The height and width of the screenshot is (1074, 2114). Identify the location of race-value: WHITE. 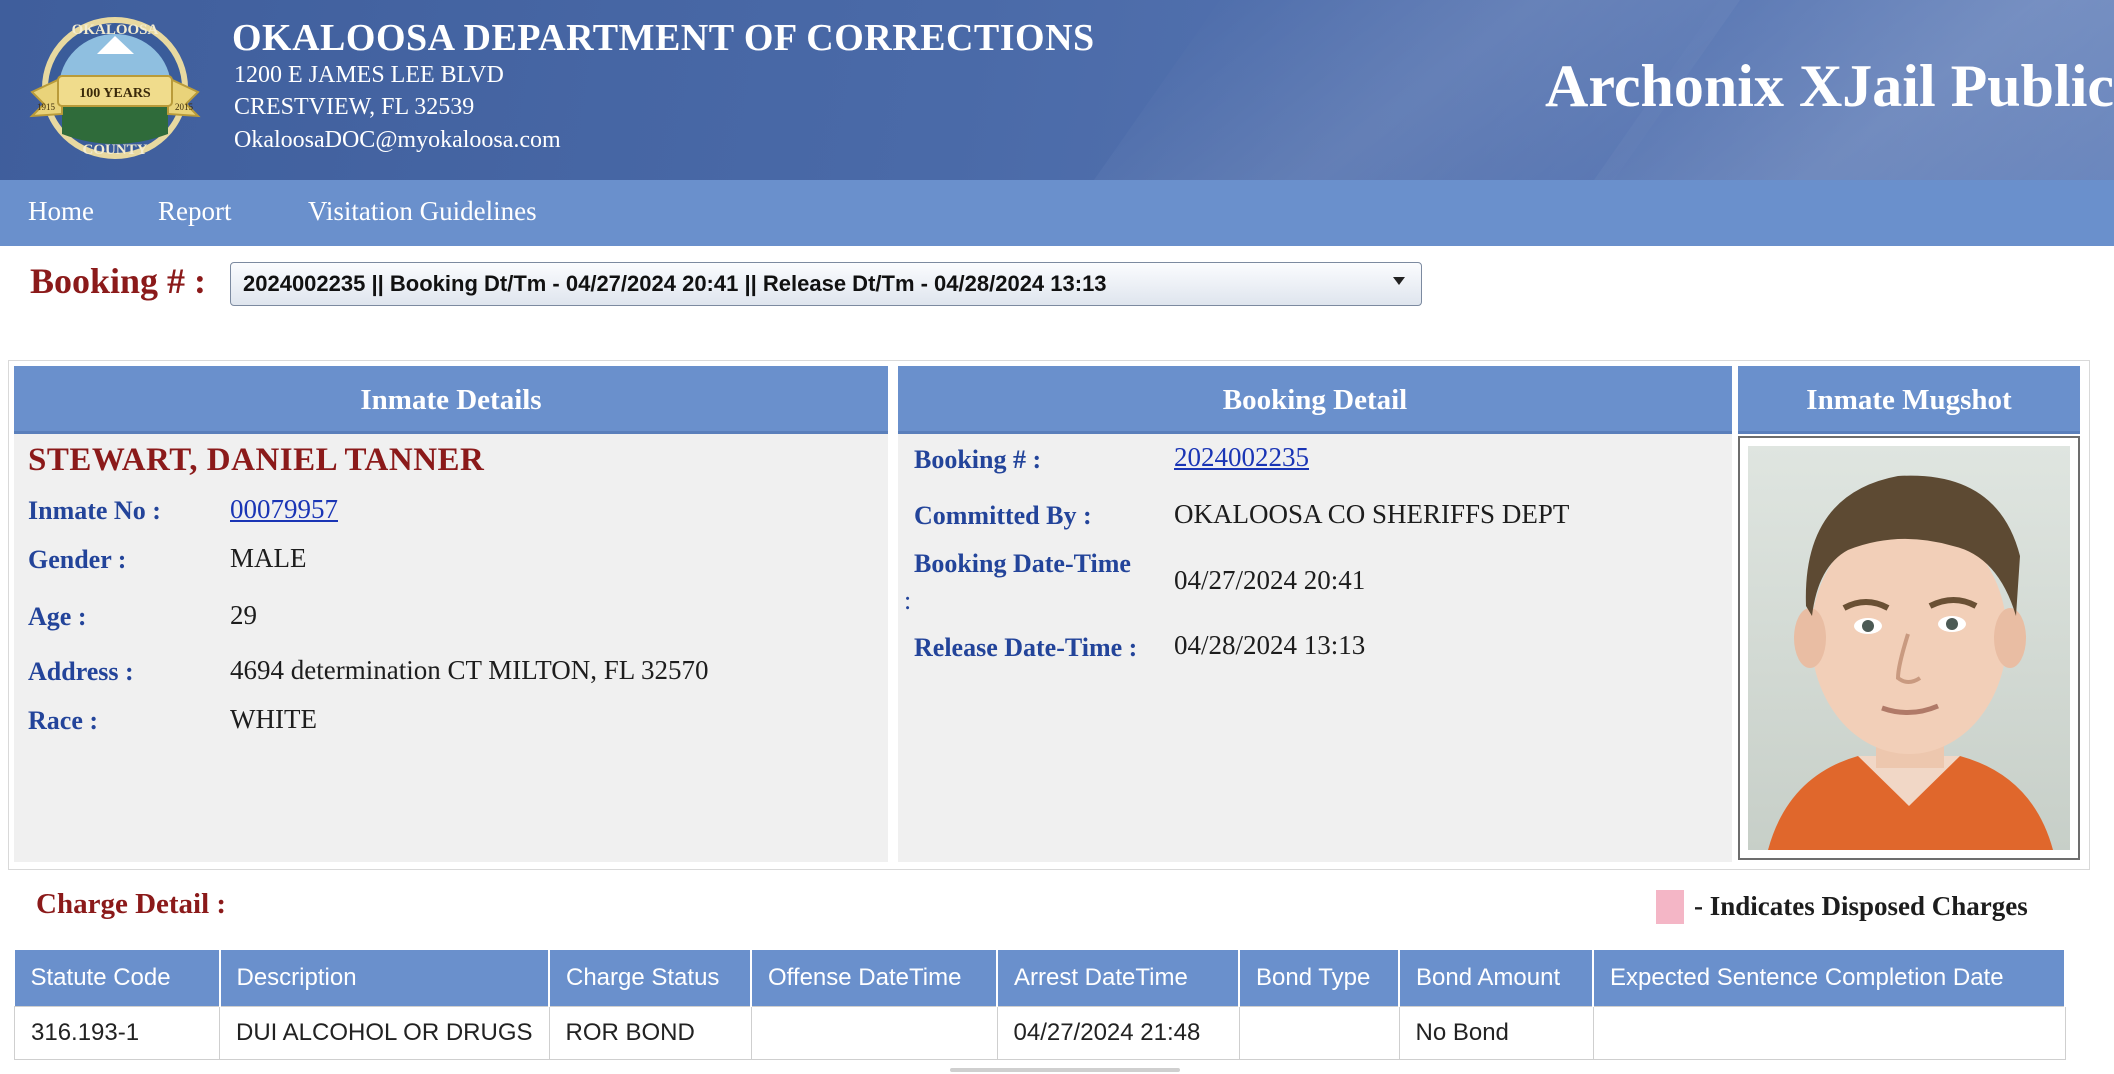
(273, 719).